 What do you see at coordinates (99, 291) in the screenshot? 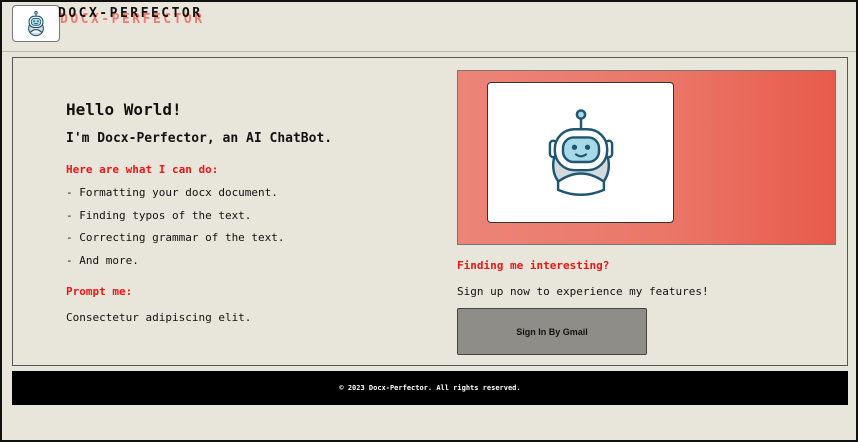
I see `prompt-label: Prompt me:` at bounding box center [99, 291].